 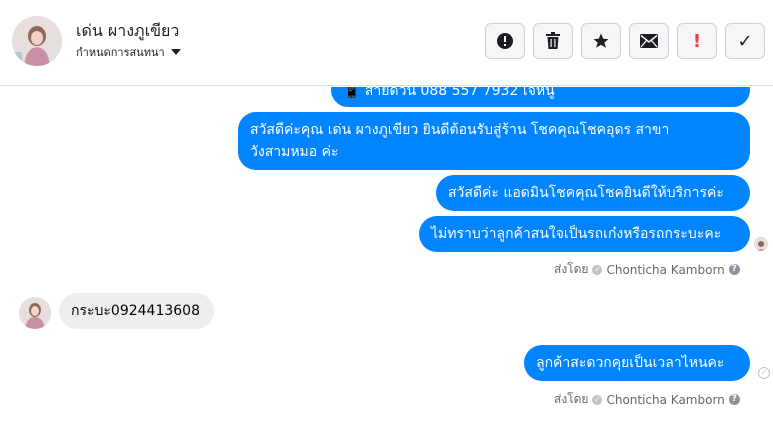 I want to click on check-icon: ✓, so click(x=745, y=41).